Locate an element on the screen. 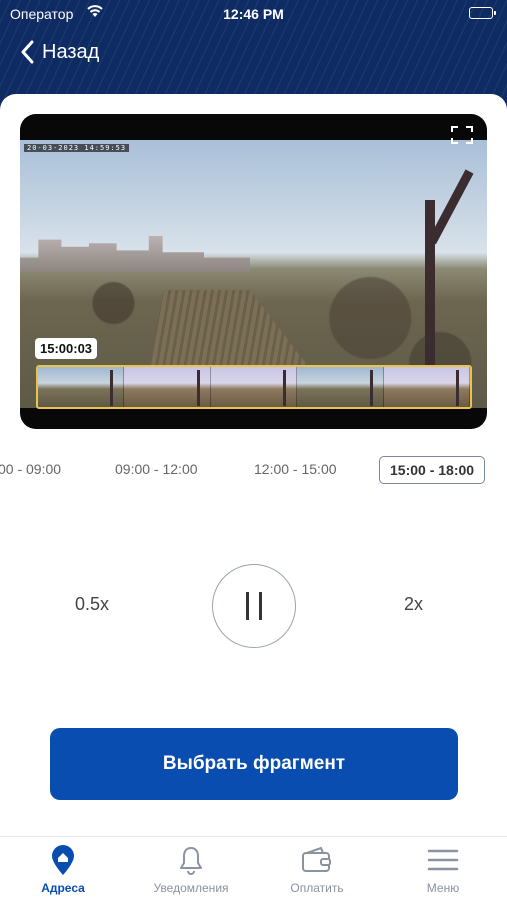 The width and height of the screenshot is (507, 900). tab-pay: Оплатить is located at coordinates (317, 869).